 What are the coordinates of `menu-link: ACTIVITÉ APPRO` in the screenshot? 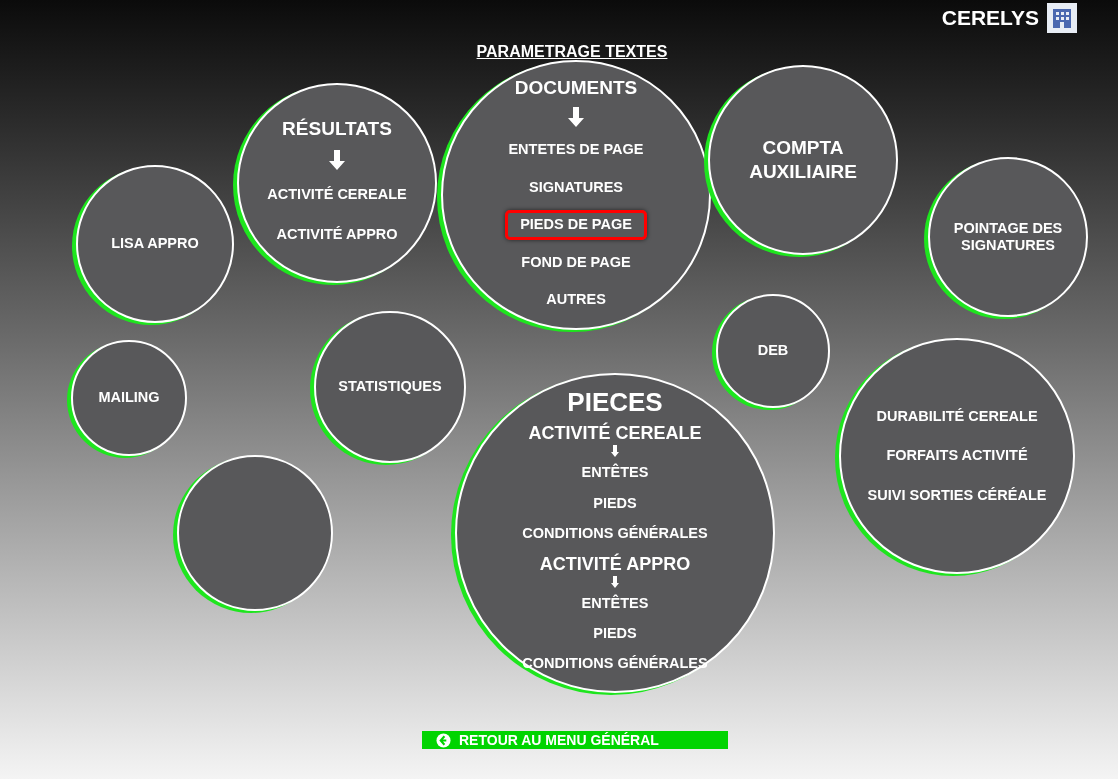 It's located at (337, 234).